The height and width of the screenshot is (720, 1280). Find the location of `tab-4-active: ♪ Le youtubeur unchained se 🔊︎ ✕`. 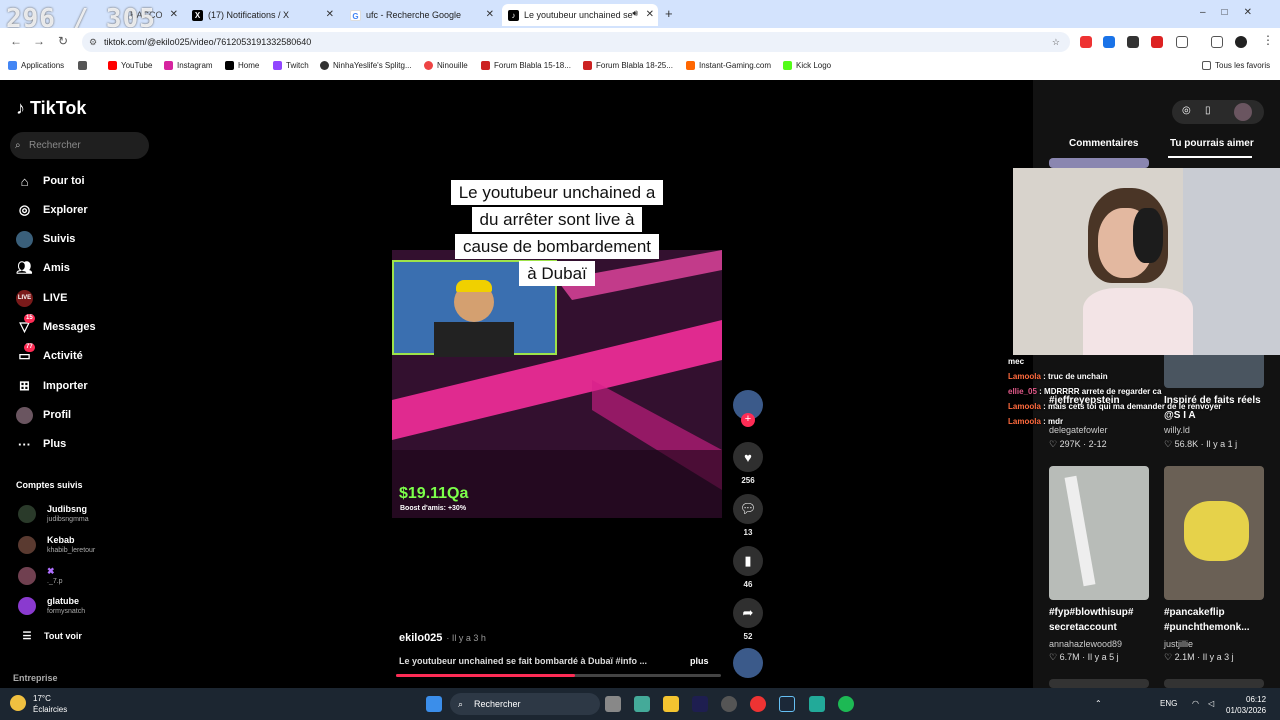

tab-4-active: ♪ Le youtubeur unchained se 🔊︎ ✕ is located at coordinates (580, 15).